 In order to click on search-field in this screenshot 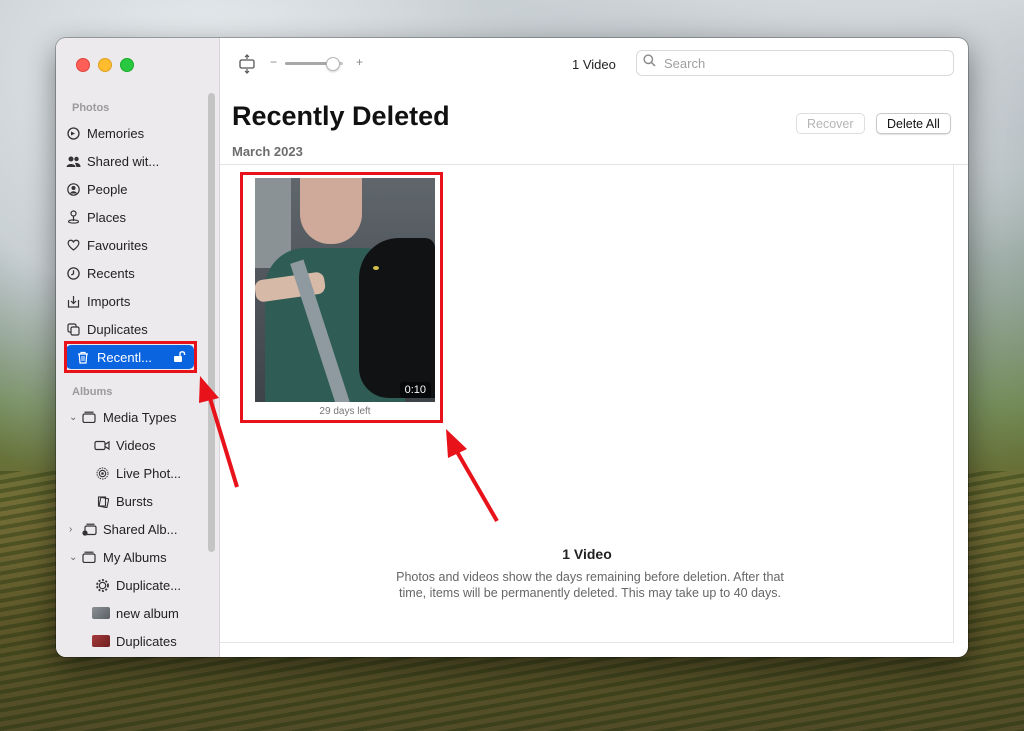, I will do `click(795, 63)`.